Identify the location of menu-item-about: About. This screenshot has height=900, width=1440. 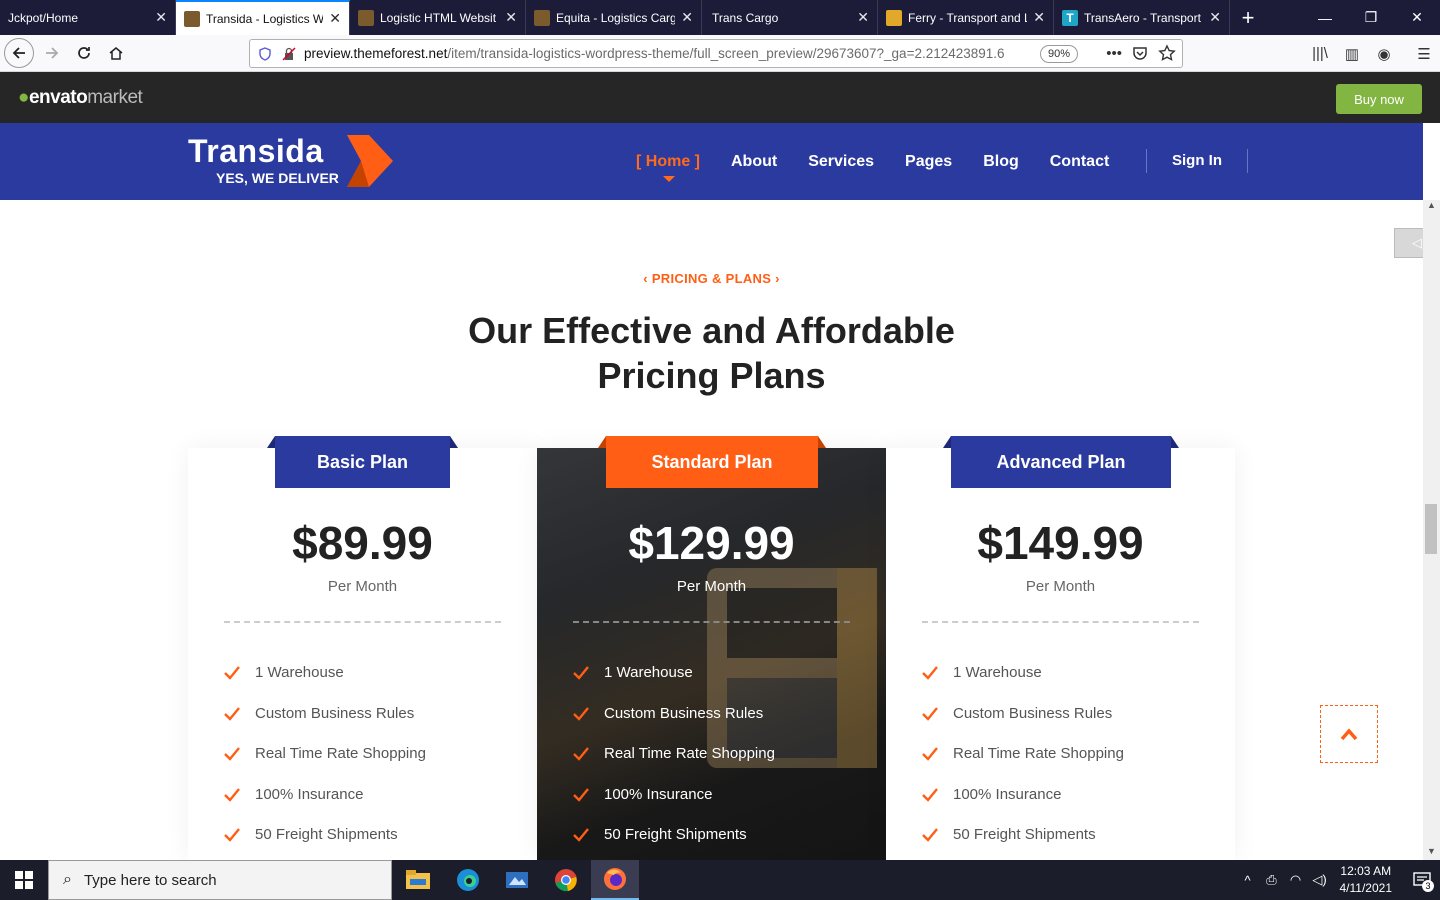
(754, 162).